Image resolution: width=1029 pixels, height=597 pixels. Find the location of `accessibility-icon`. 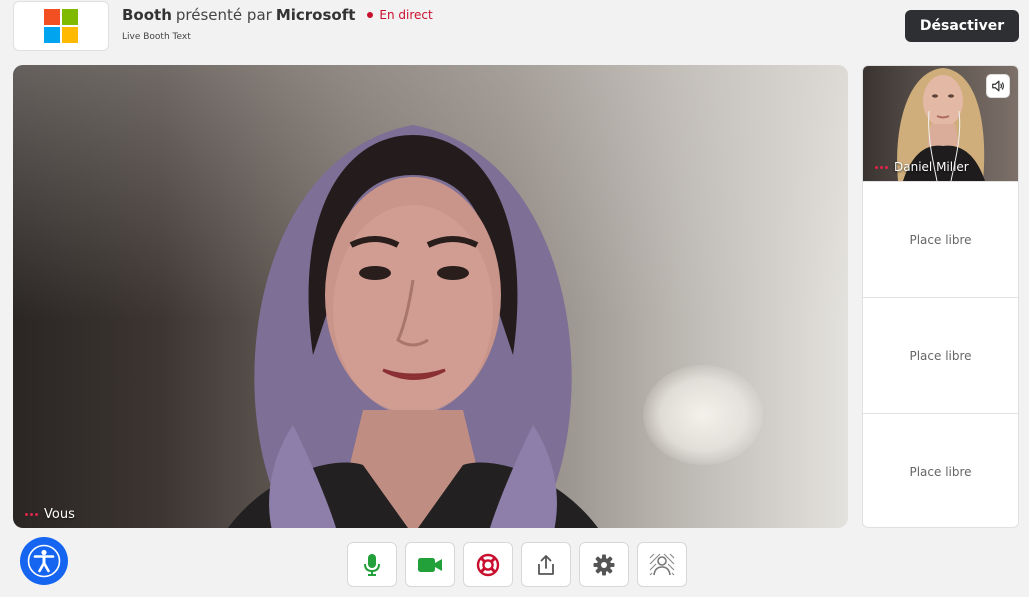

accessibility-icon is located at coordinates (44, 561).